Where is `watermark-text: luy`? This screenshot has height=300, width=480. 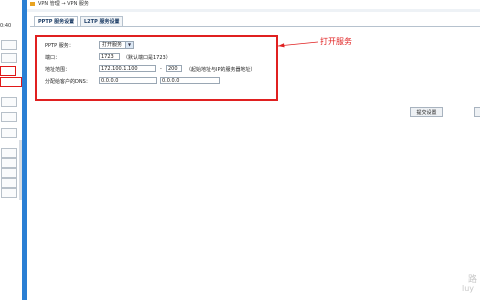
watermark-text: luy is located at coordinates (468, 288).